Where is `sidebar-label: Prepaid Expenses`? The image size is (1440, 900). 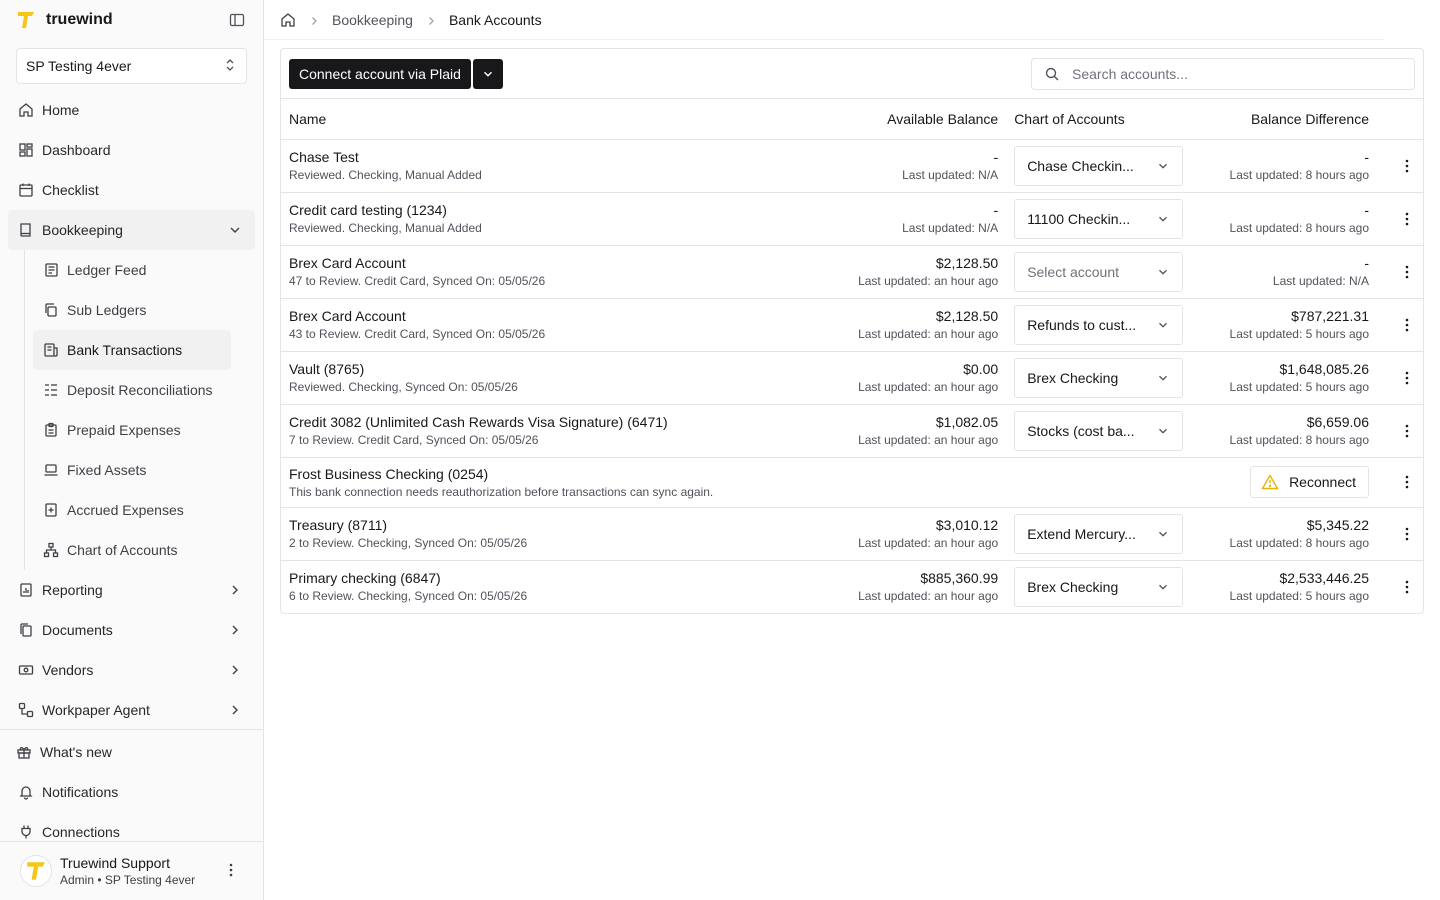 sidebar-label: Prepaid Expenses is located at coordinates (124, 430).